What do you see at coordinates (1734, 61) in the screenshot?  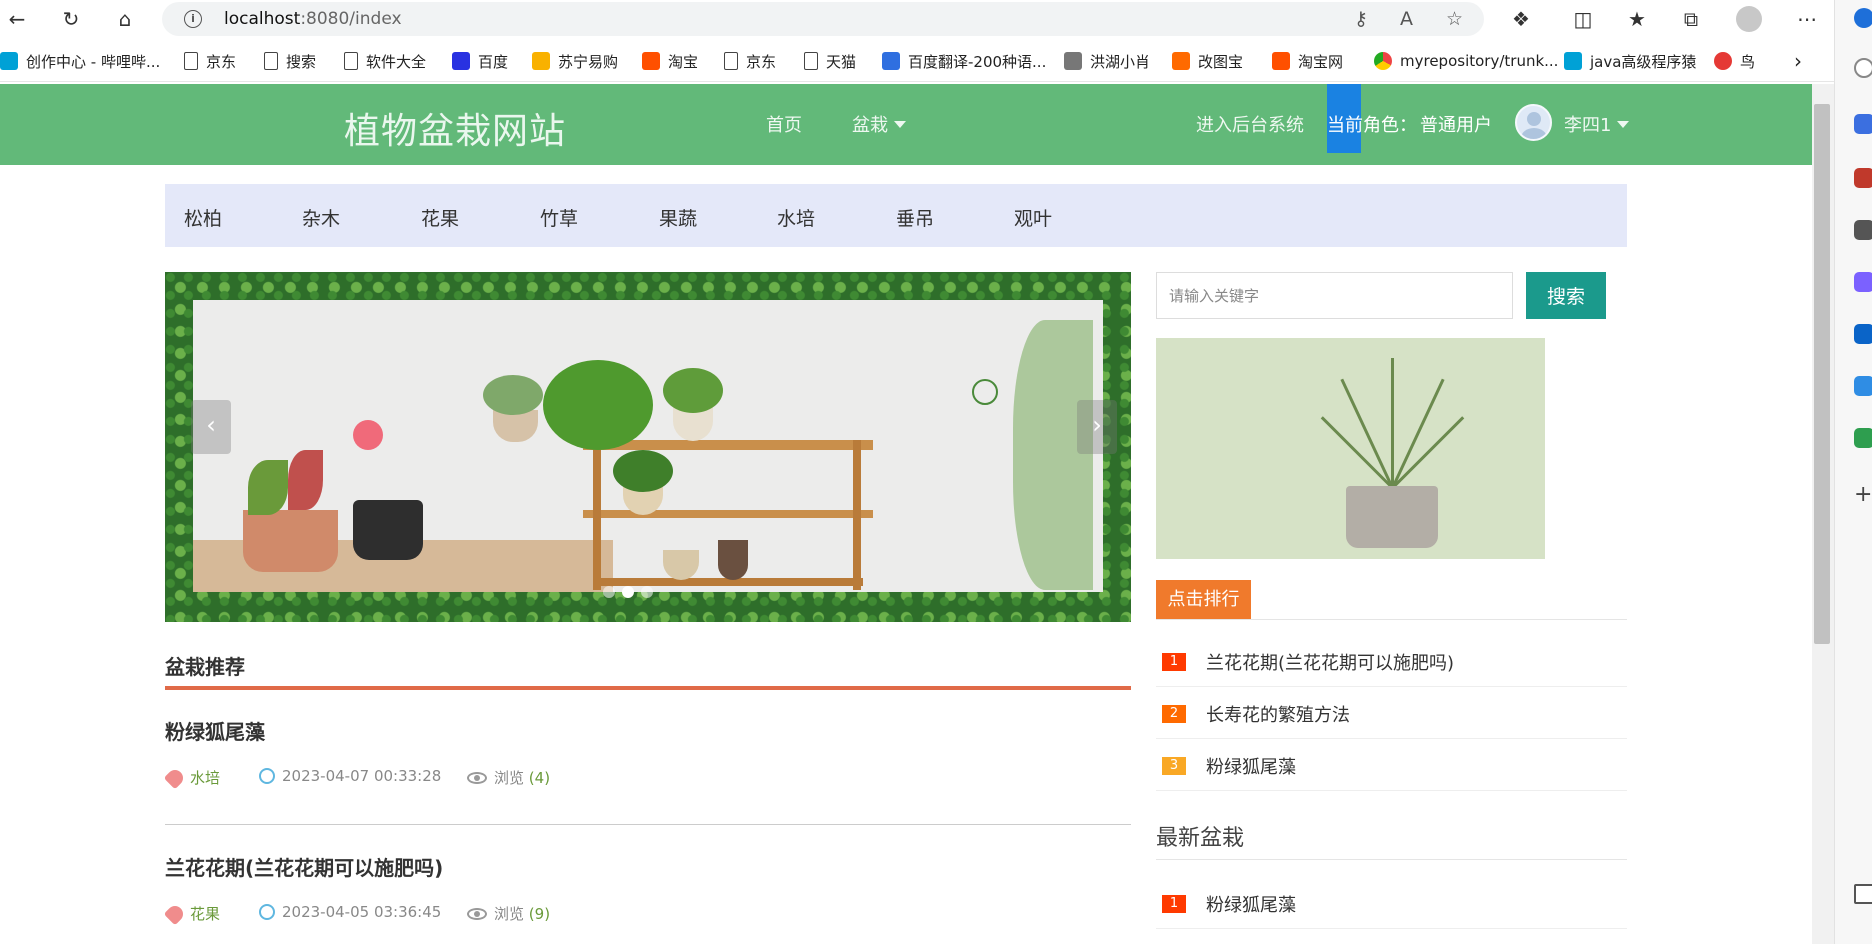 I see `bookmark-item: 鸟` at bounding box center [1734, 61].